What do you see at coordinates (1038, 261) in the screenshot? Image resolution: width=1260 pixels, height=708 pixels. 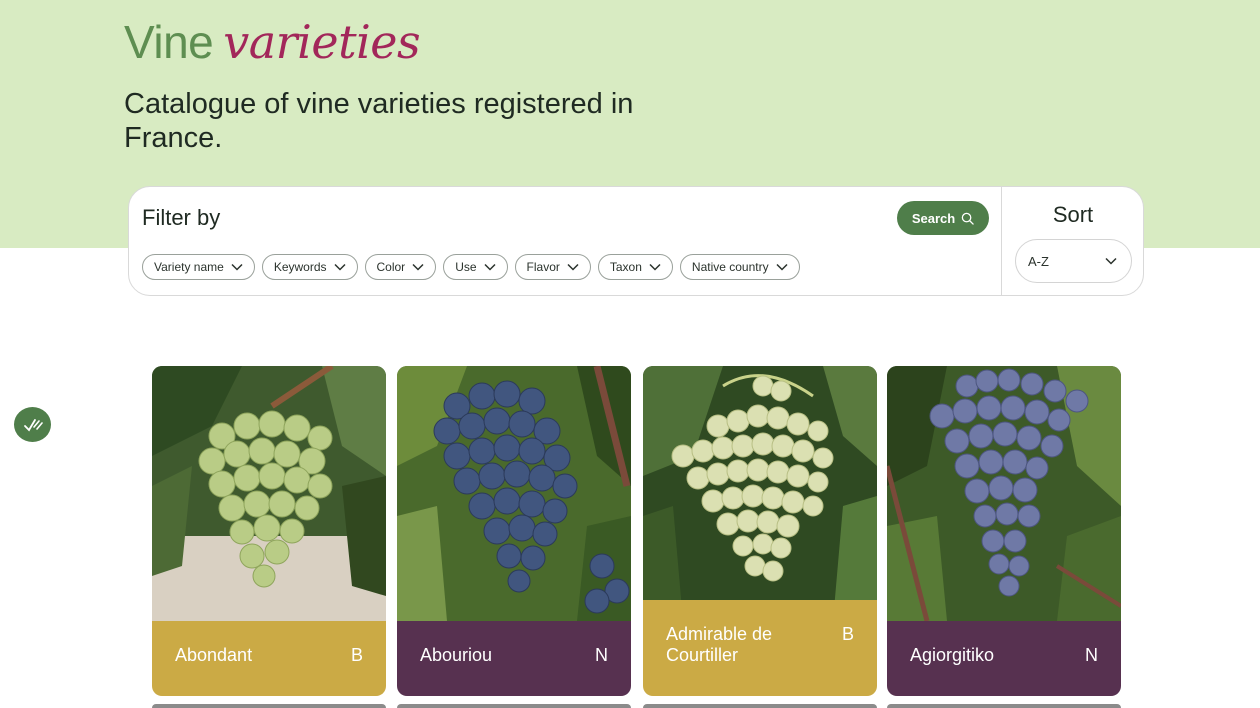 I see `sort-selected-value: A-Z` at bounding box center [1038, 261].